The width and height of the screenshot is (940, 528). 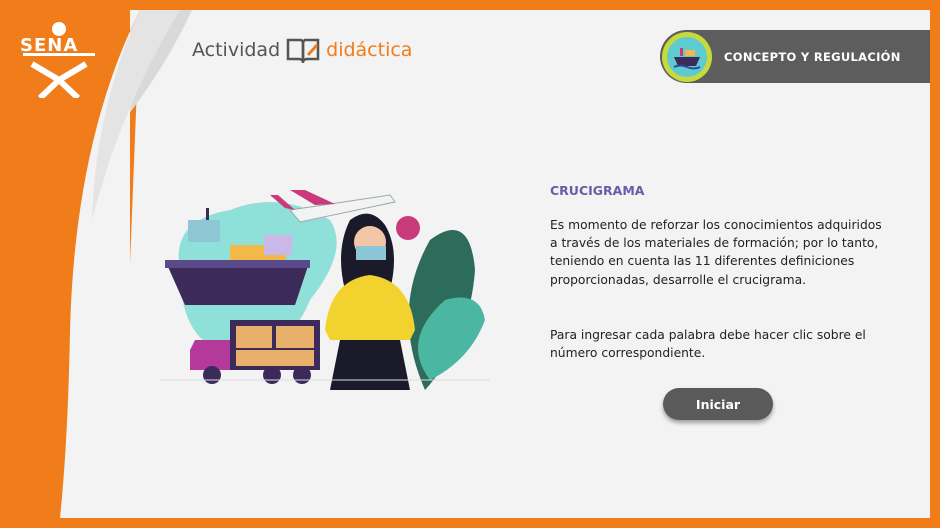 I want to click on section-title: CRUCIGRAMA, so click(x=597, y=190).